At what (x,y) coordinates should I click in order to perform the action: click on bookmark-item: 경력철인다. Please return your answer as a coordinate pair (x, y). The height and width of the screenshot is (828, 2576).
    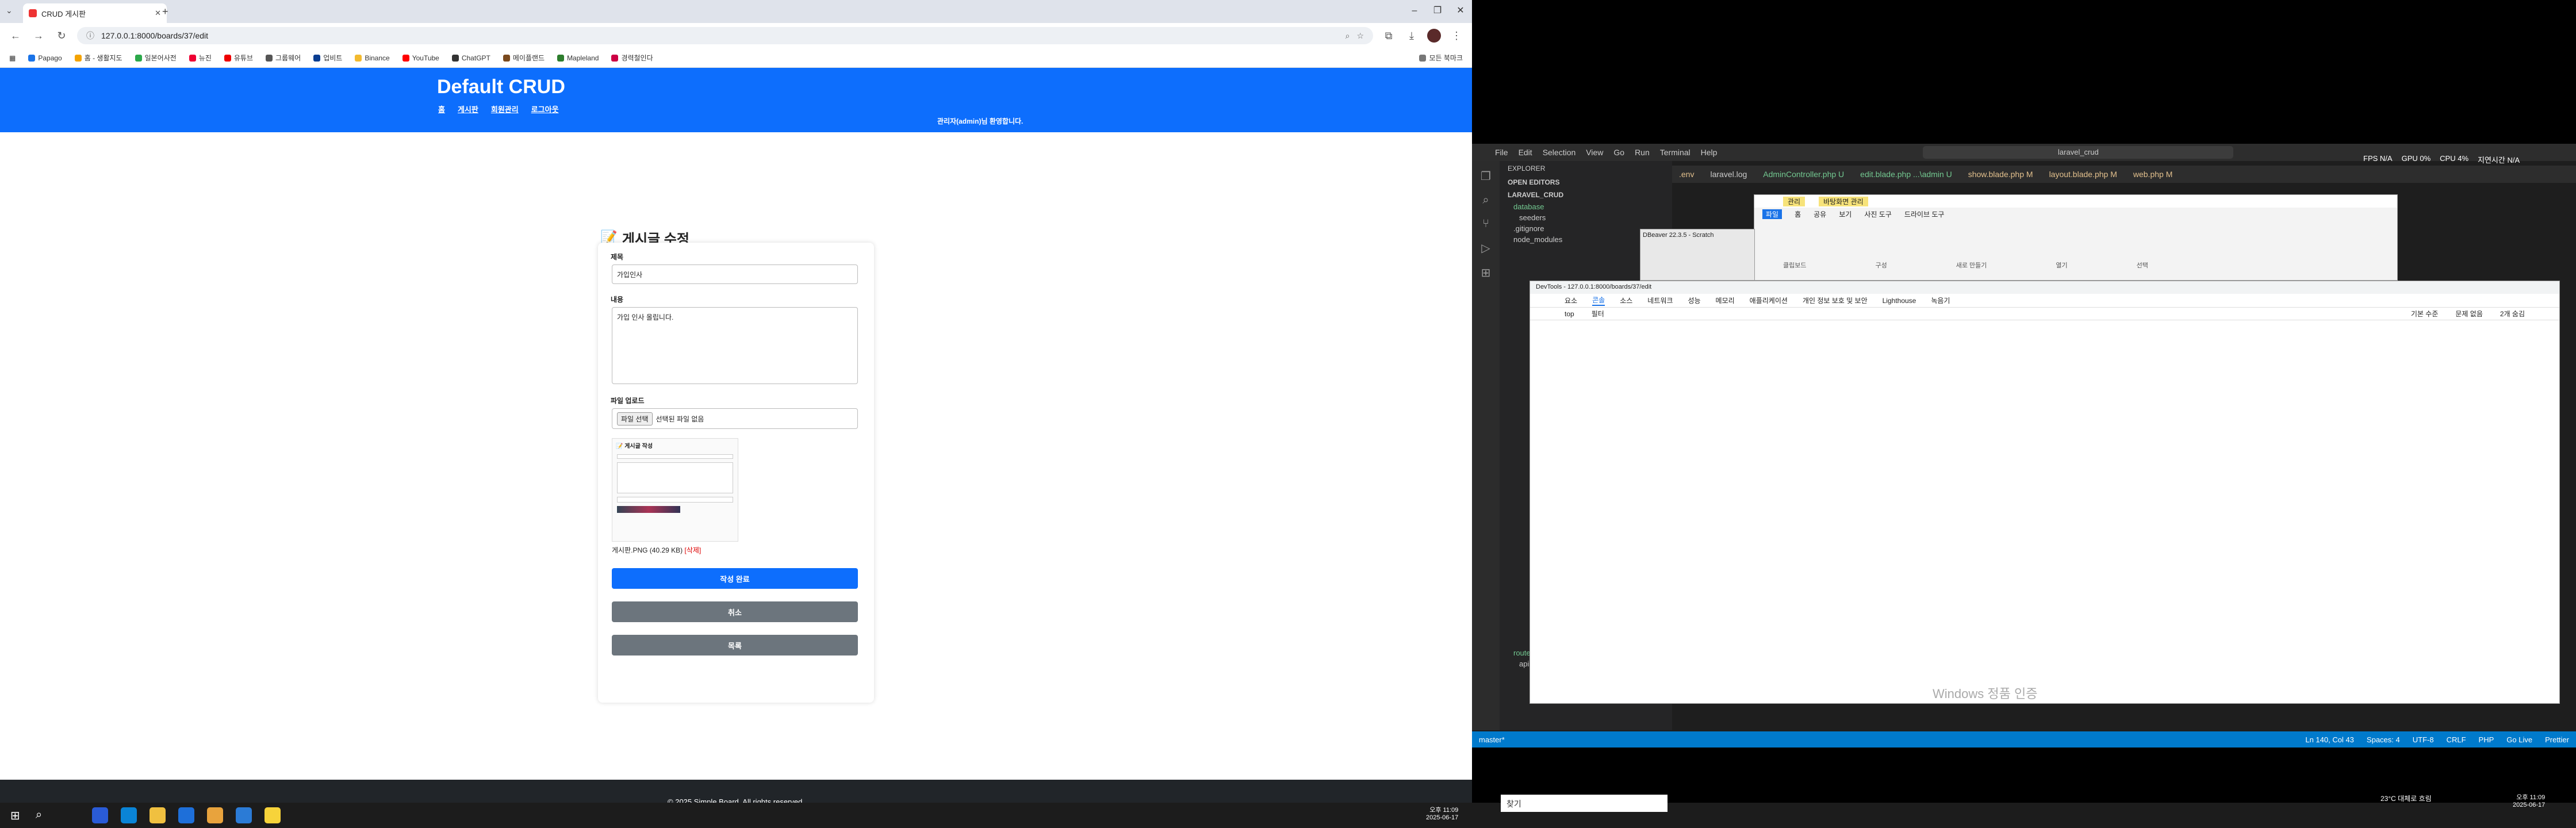
    Looking at the image, I should click on (632, 58).